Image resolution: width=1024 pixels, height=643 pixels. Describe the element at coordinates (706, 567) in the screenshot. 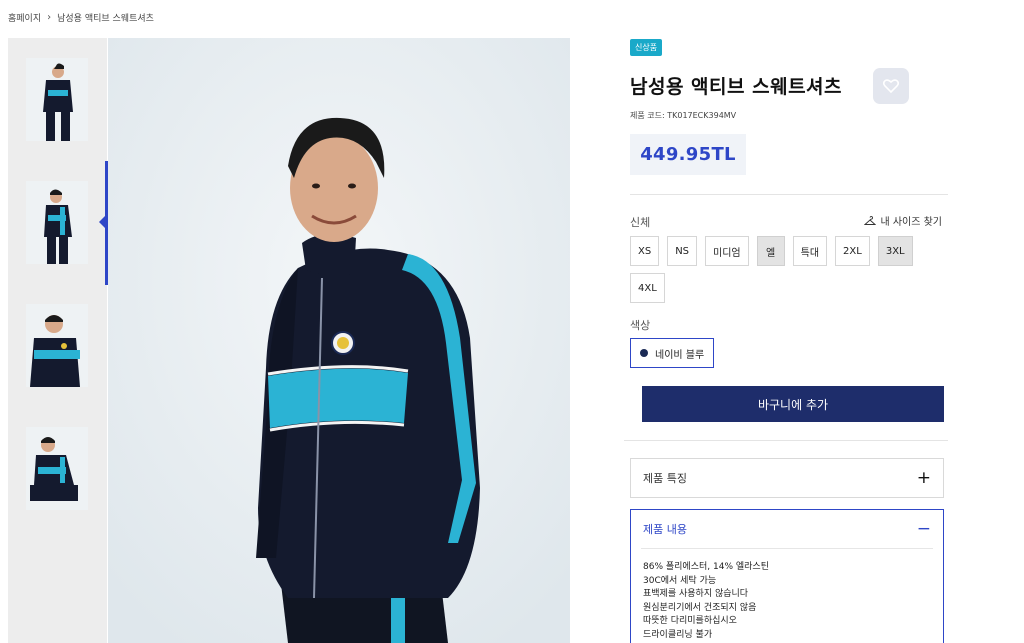

I see `content-line: 86% 폴리에스터, 14% 엘라스틴` at that location.